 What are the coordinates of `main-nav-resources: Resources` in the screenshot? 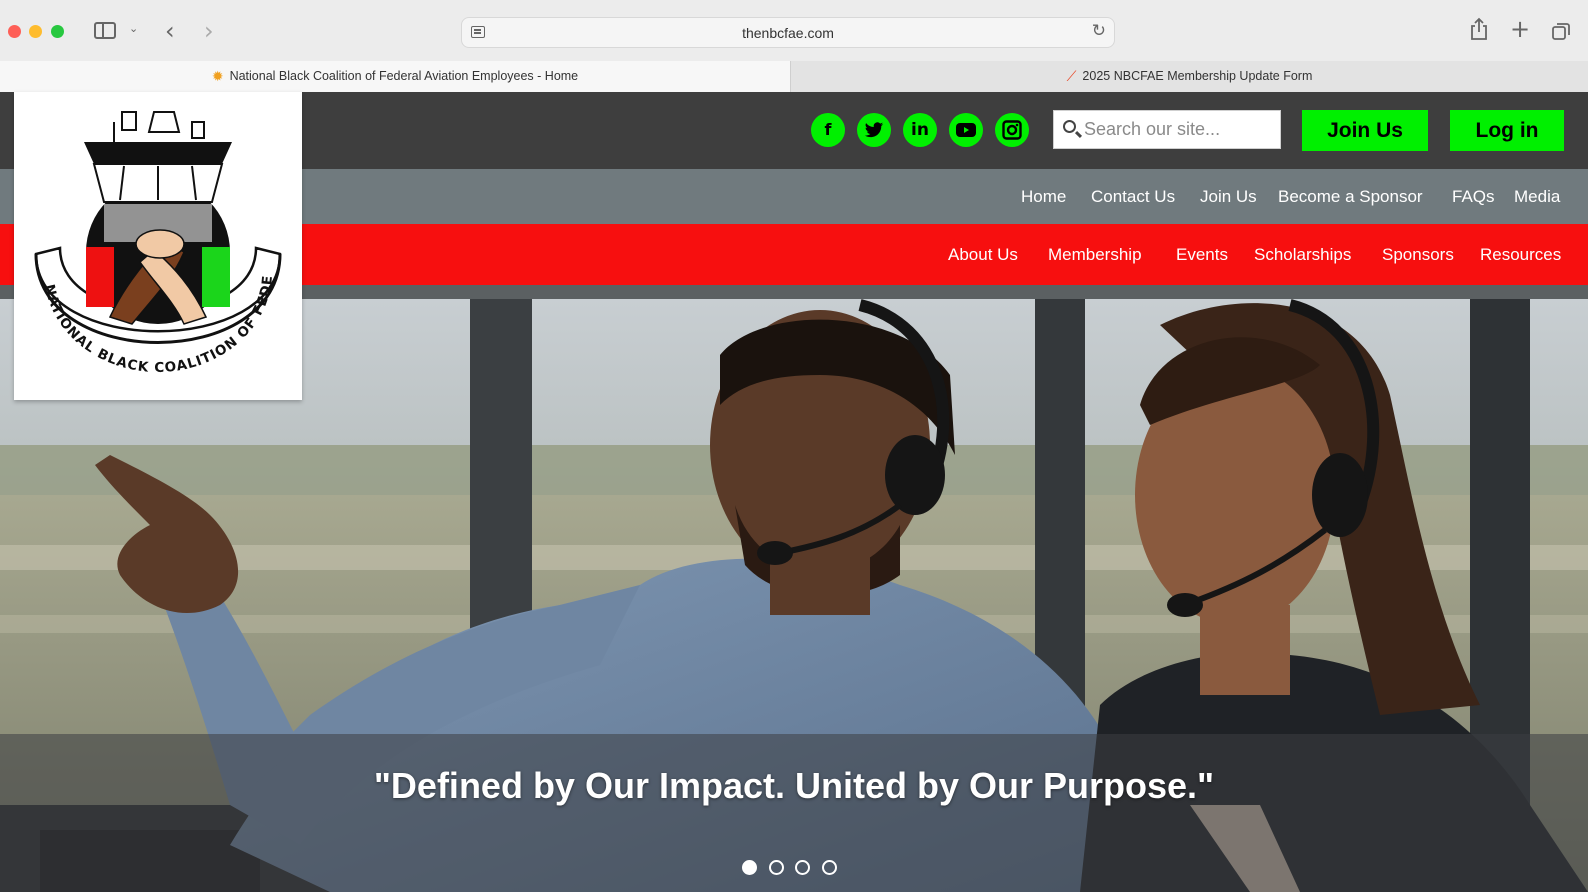 It's located at (1520, 255).